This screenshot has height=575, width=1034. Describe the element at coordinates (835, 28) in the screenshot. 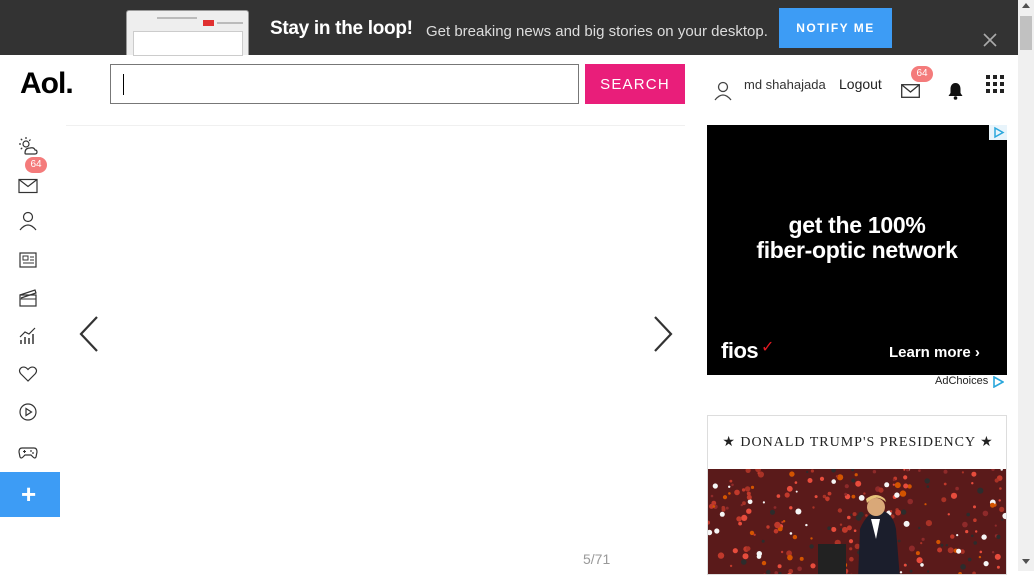

I see `notify-me-button: NOTIFY ME` at that location.